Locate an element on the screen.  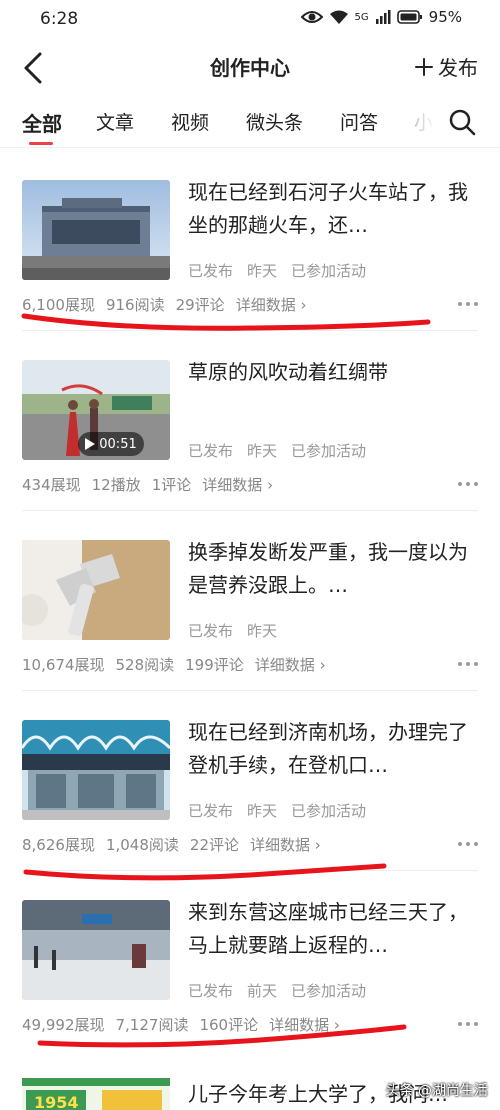
item-stats: 49,992展现 7,127阅读 160评论 详细数据 › is located at coordinates (181, 1024).